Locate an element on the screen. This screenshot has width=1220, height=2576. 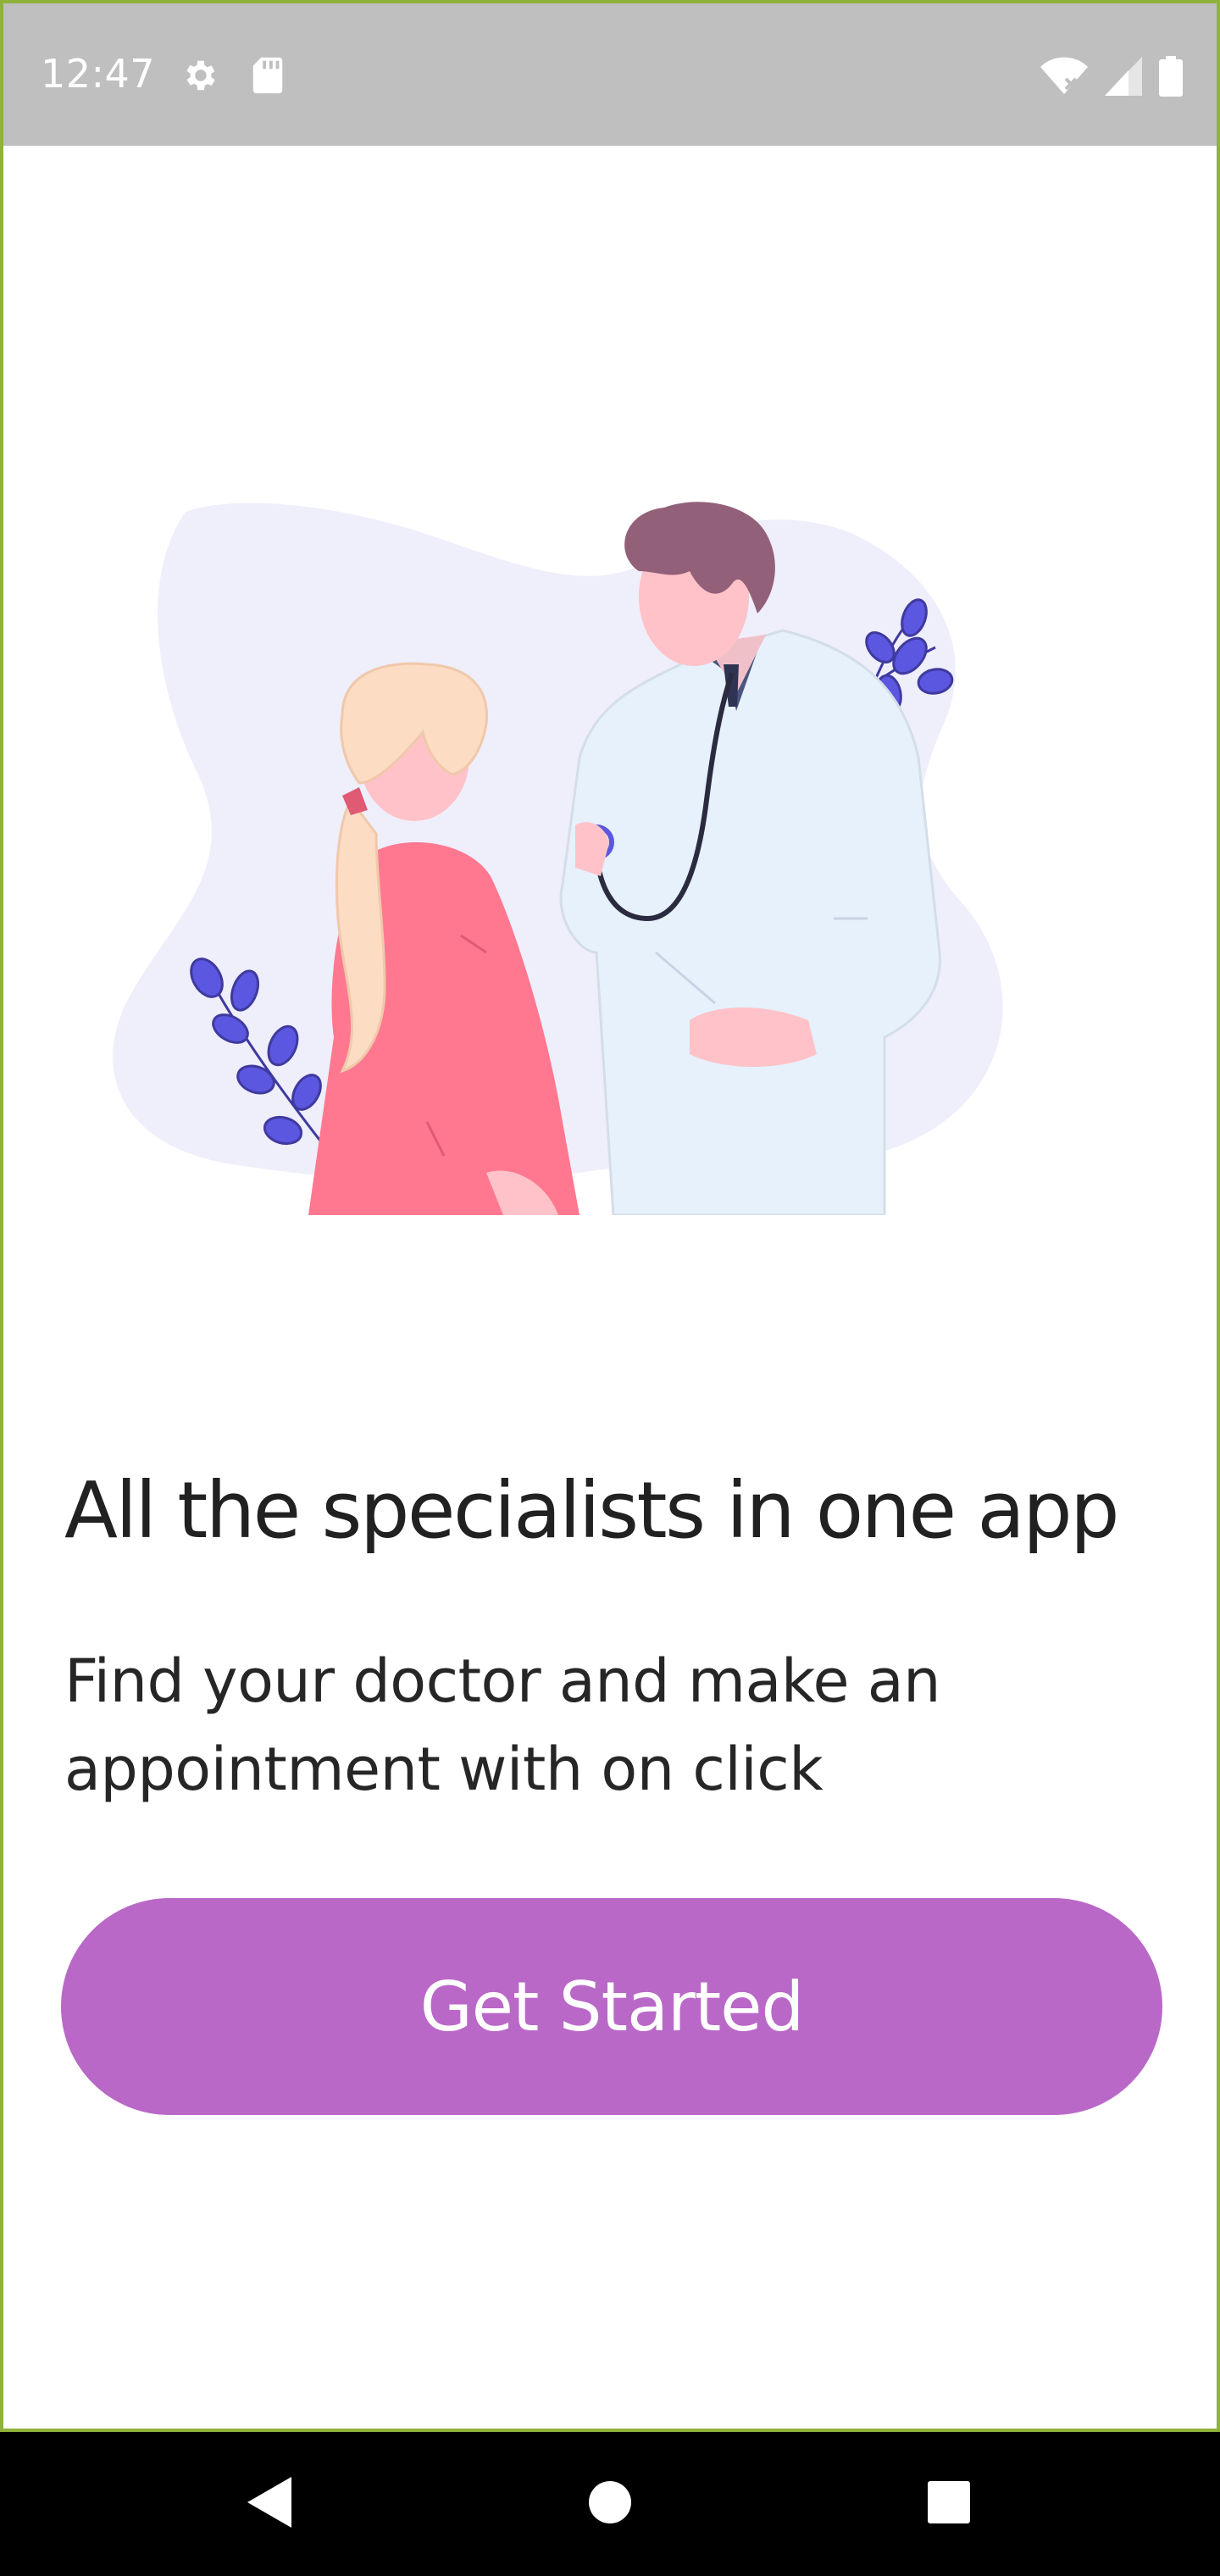
system-nav-bar is located at coordinates (610, 2504).